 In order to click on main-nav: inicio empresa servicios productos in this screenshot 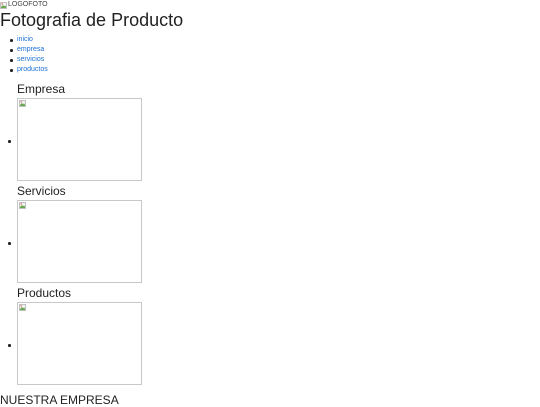, I will do `click(24, 55)`.